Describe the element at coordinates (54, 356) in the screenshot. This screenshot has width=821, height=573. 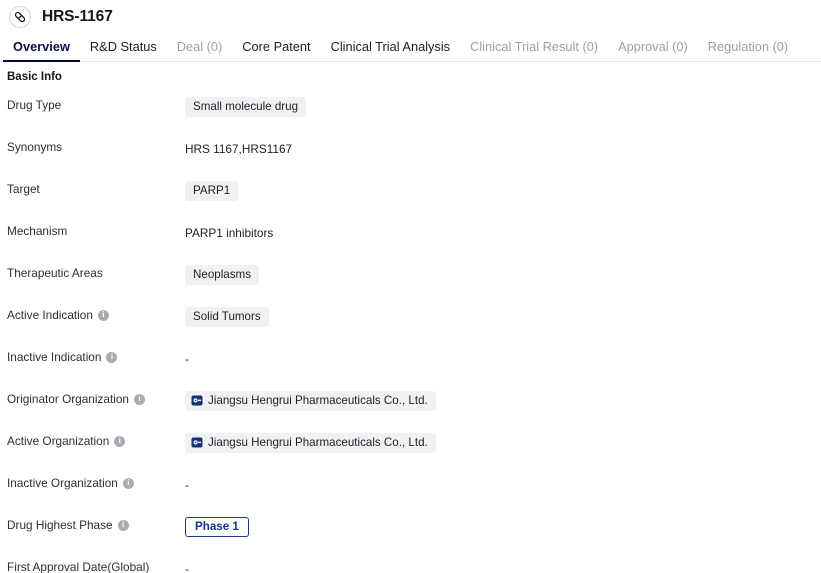
I see `row-label-text: Inactive Indication` at that location.